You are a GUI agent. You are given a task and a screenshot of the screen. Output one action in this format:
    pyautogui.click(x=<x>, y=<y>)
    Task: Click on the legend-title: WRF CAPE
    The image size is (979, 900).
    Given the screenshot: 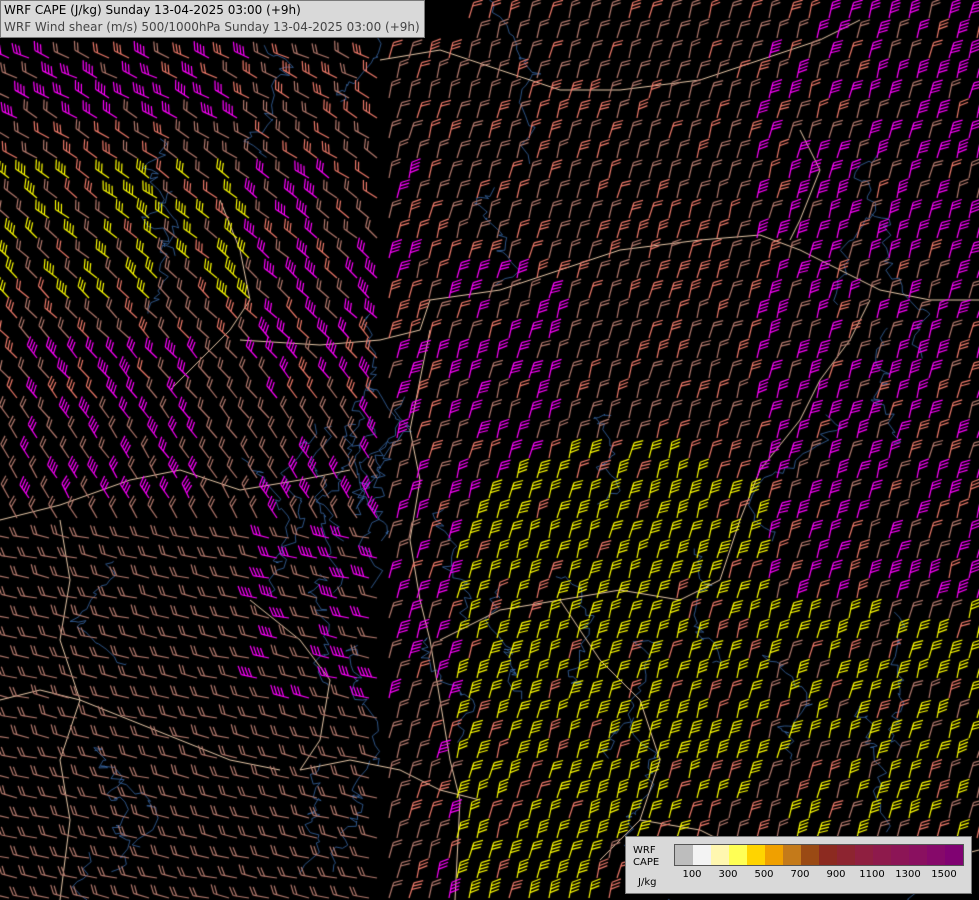 What is the action you would take?
    pyautogui.click(x=653, y=857)
    